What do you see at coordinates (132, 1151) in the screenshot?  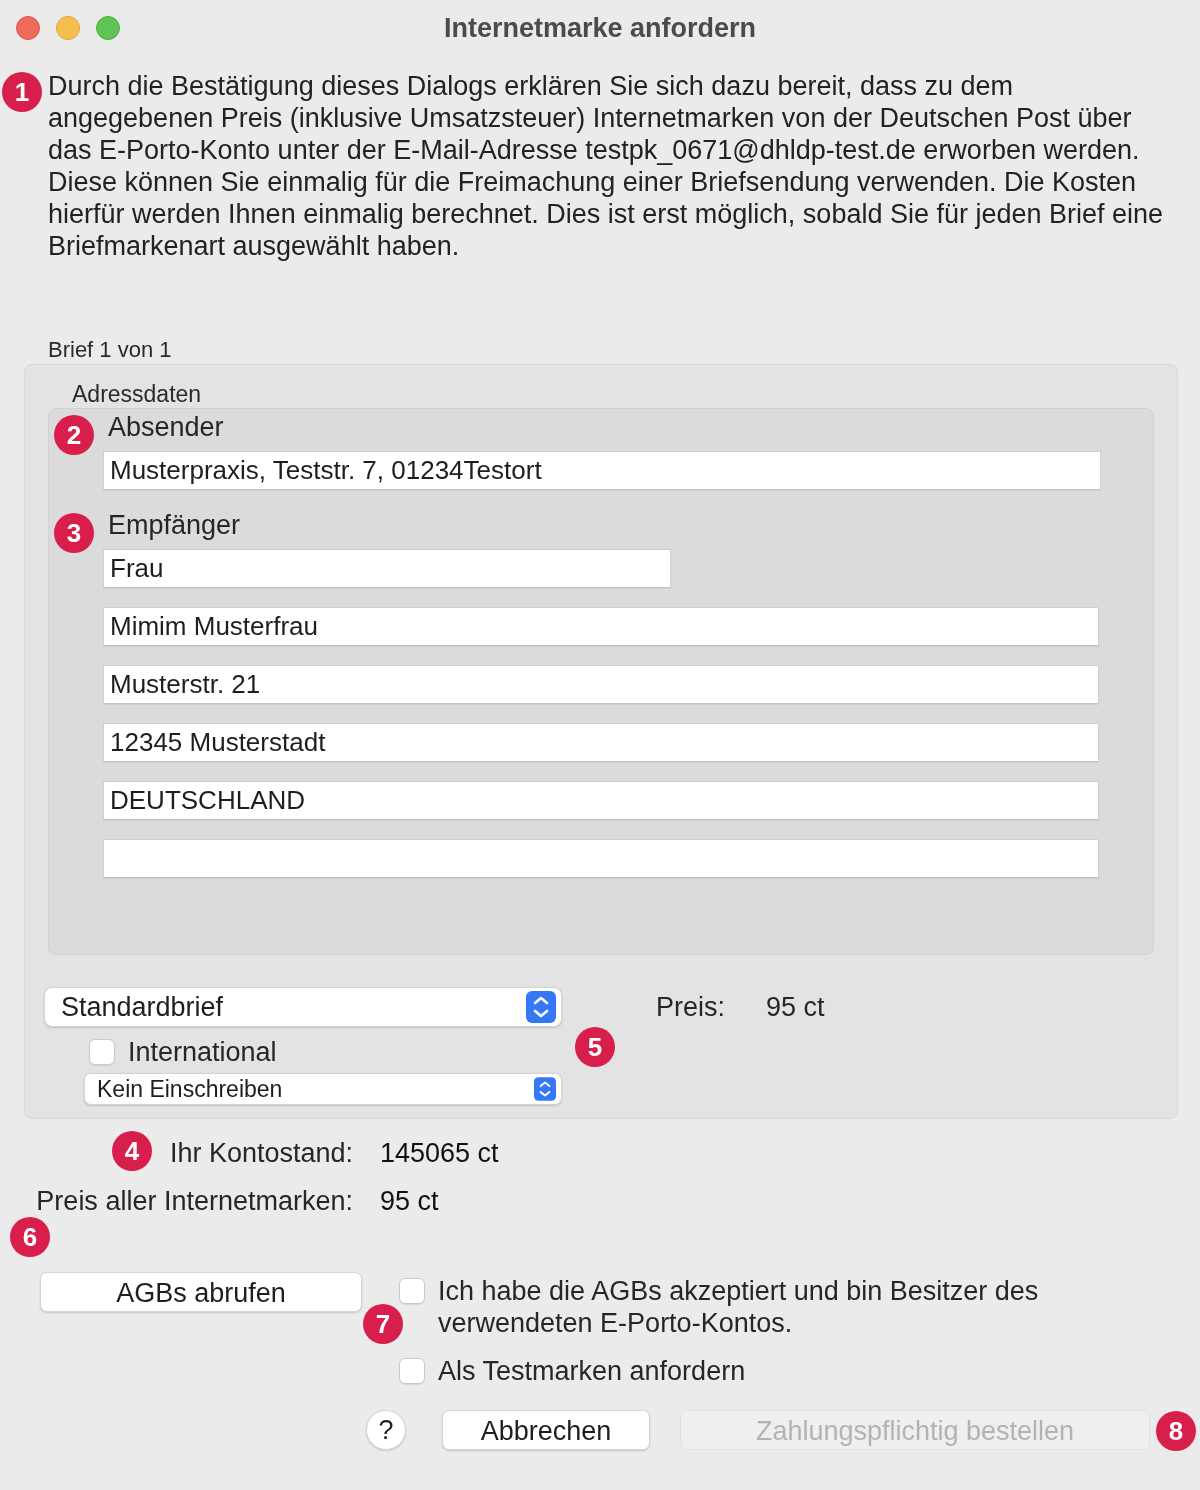 I see `callout-marker: 4` at bounding box center [132, 1151].